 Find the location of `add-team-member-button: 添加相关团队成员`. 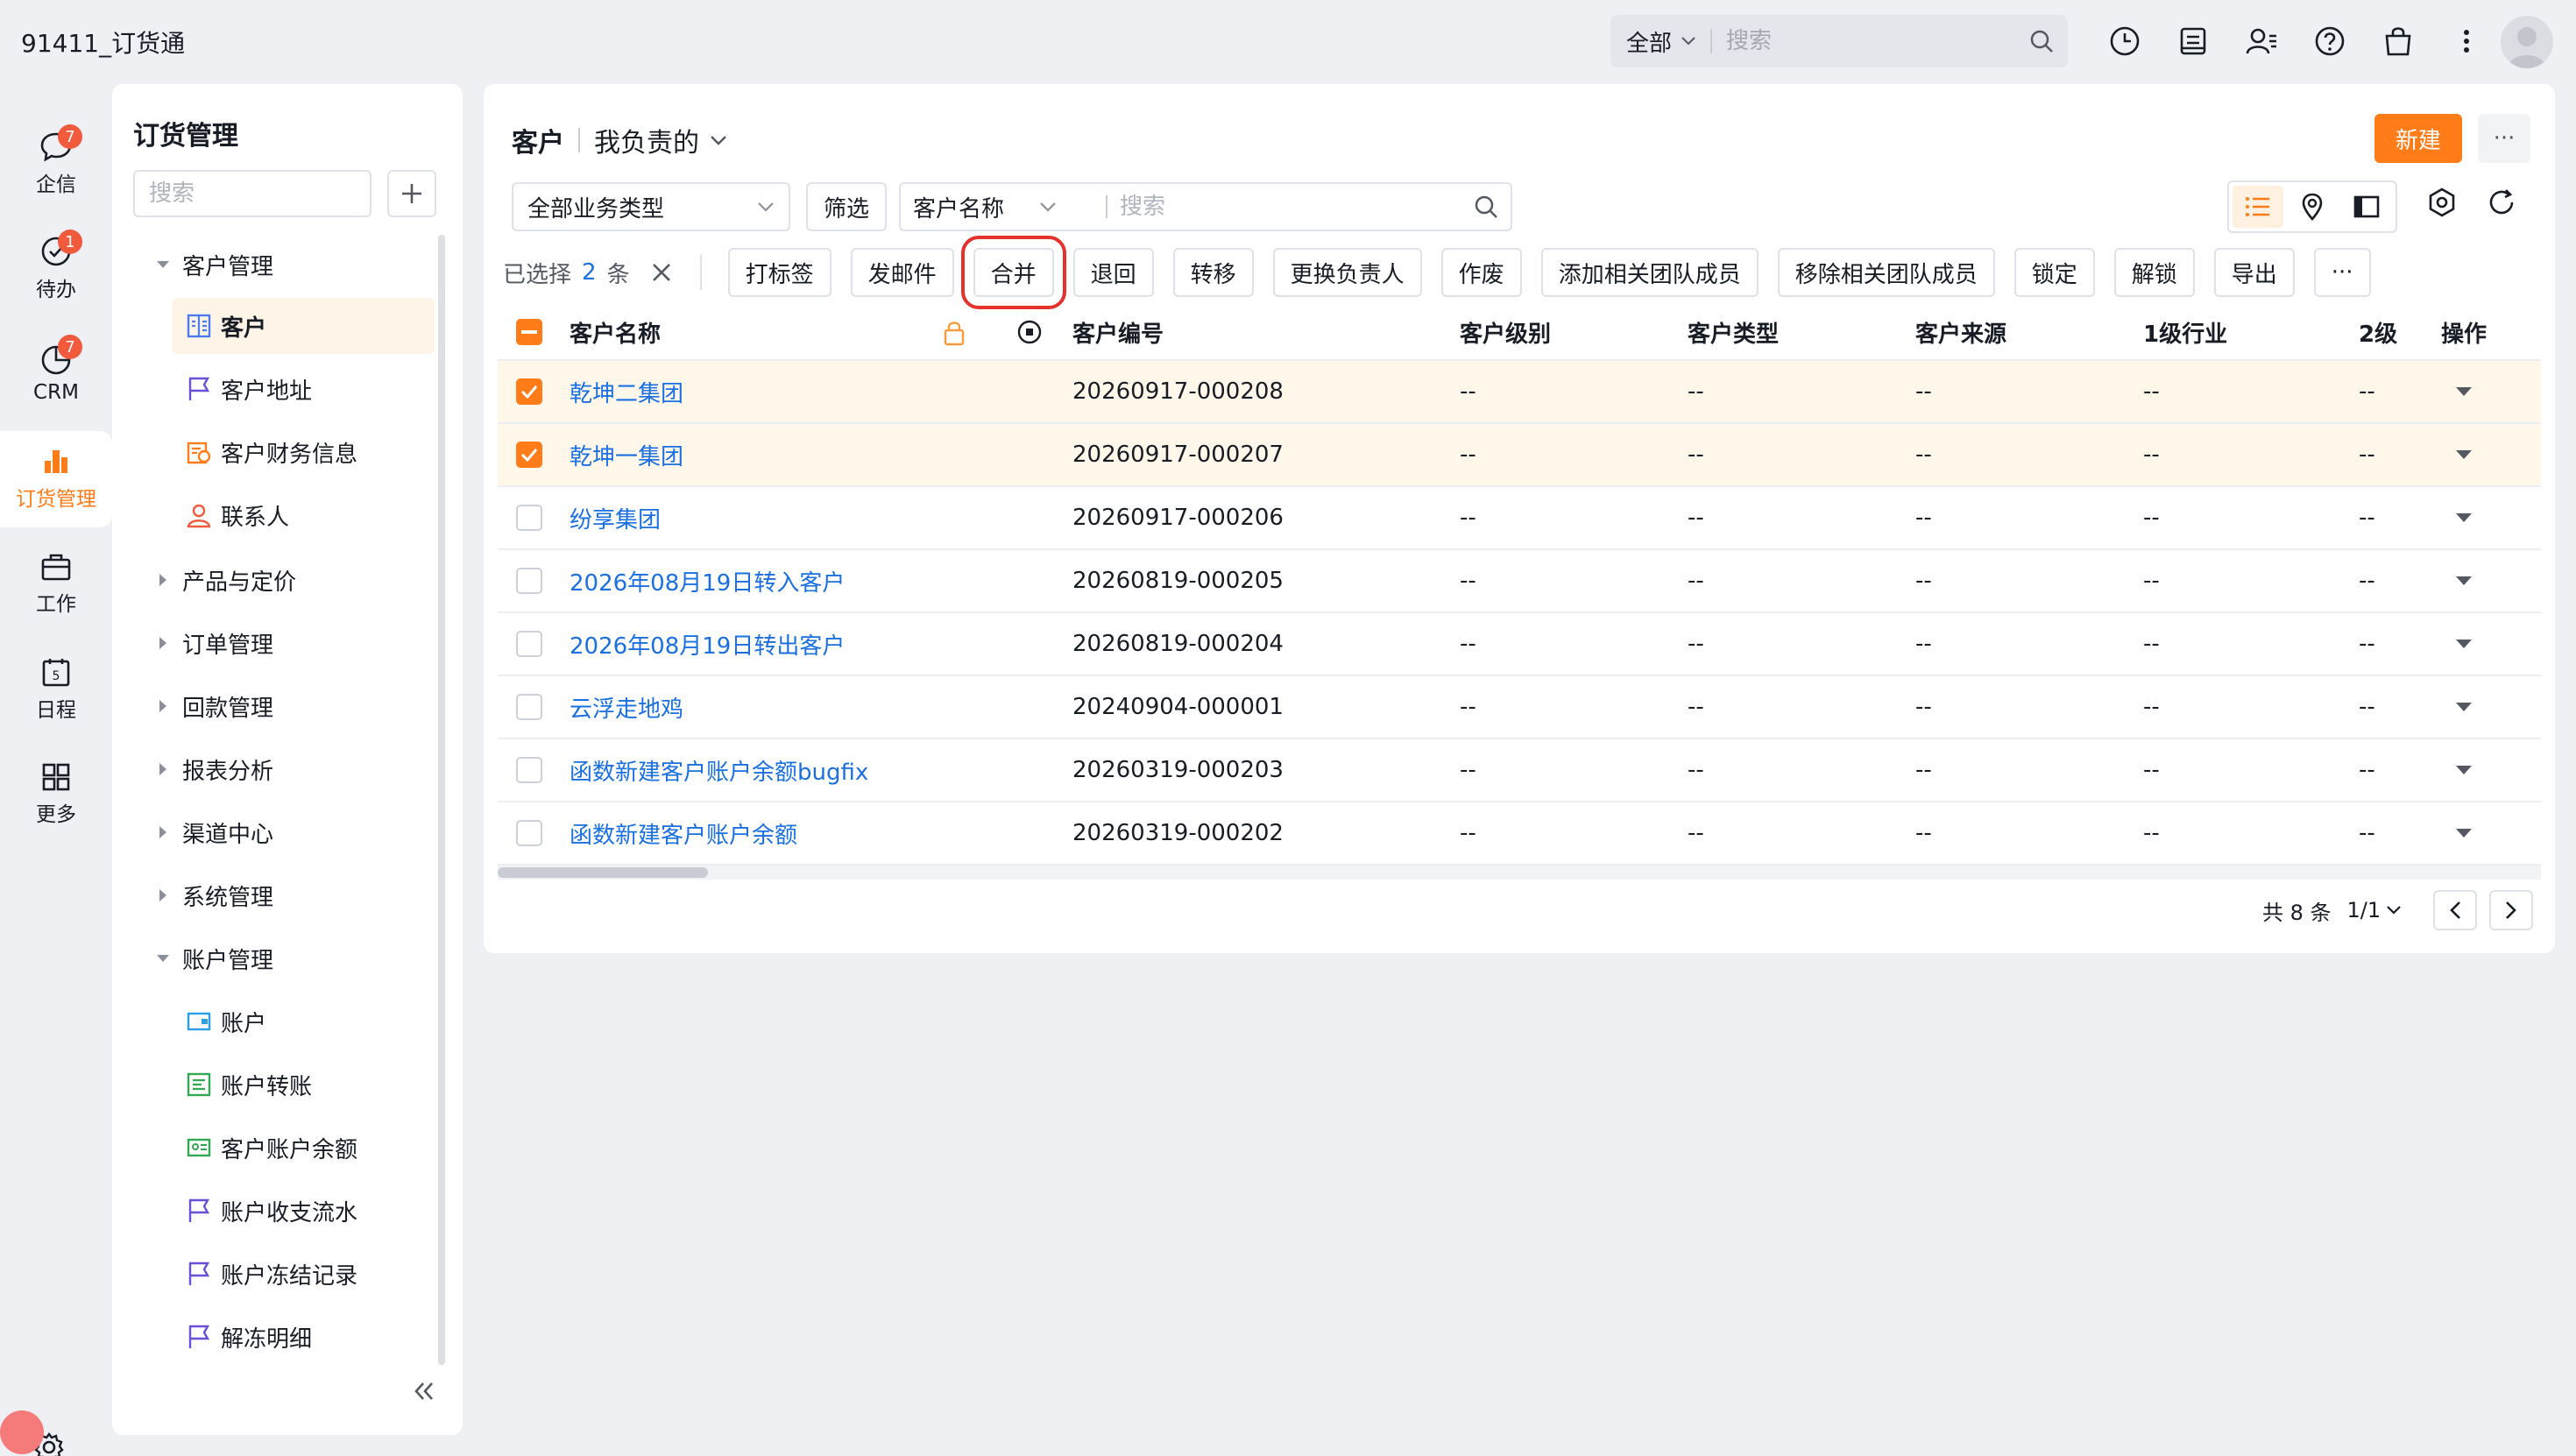

add-team-member-button: 添加相关团队成员 is located at coordinates (1649, 272).